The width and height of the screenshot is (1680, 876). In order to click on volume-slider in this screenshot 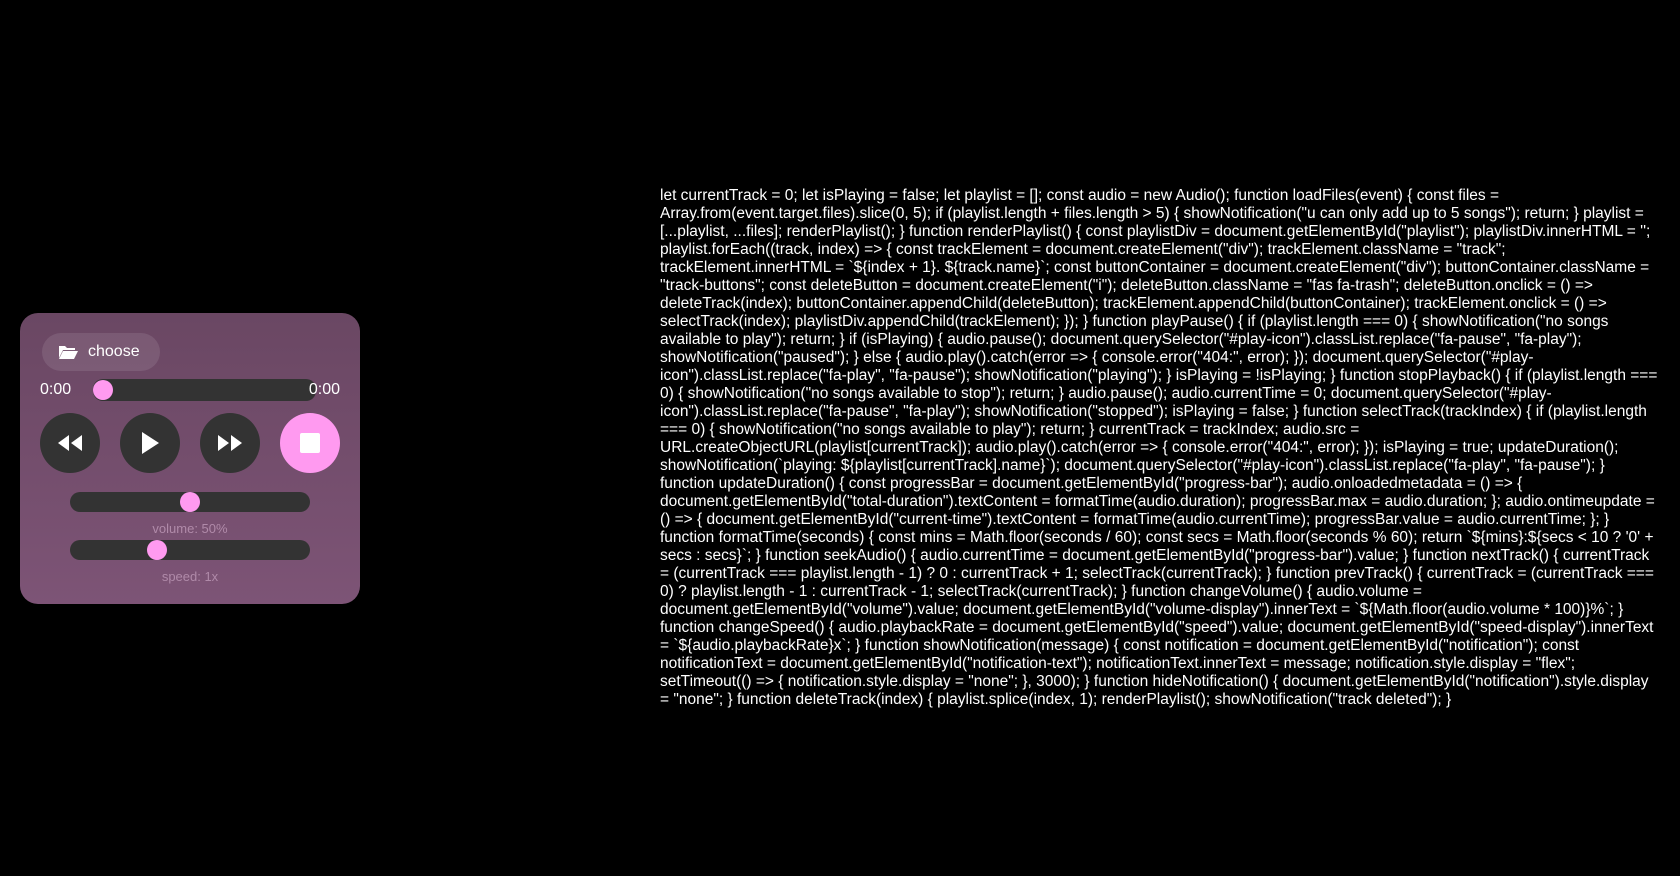, I will do `click(190, 502)`.